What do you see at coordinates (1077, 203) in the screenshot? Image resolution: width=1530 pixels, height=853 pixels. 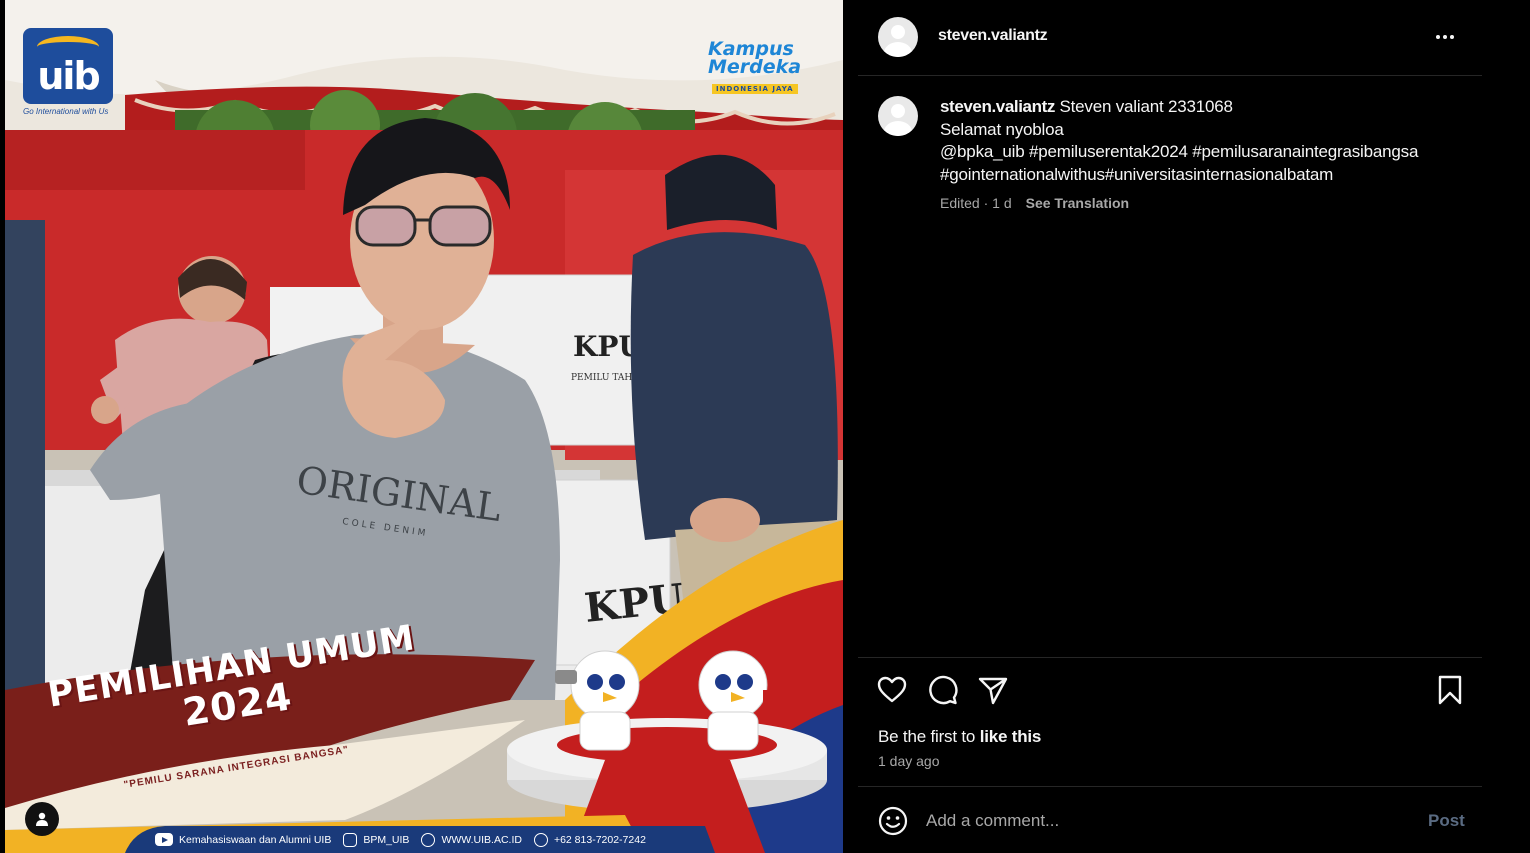 I see `see-translation-link: See Translation` at bounding box center [1077, 203].